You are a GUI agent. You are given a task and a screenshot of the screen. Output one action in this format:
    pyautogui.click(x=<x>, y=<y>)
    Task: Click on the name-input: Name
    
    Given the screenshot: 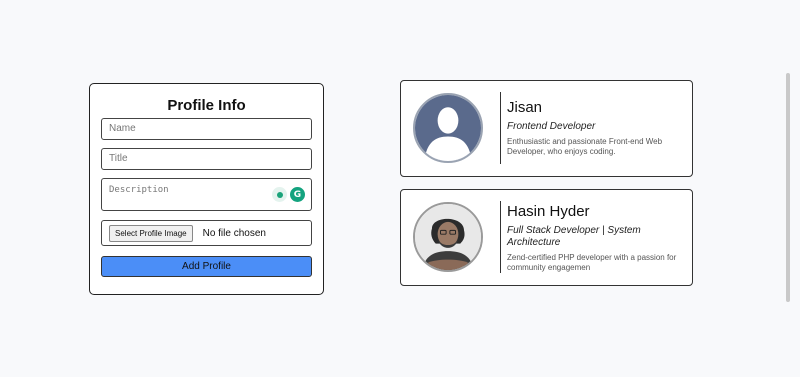 What is the action you would take?
    pyautogui.click(x=206, y=129)
    